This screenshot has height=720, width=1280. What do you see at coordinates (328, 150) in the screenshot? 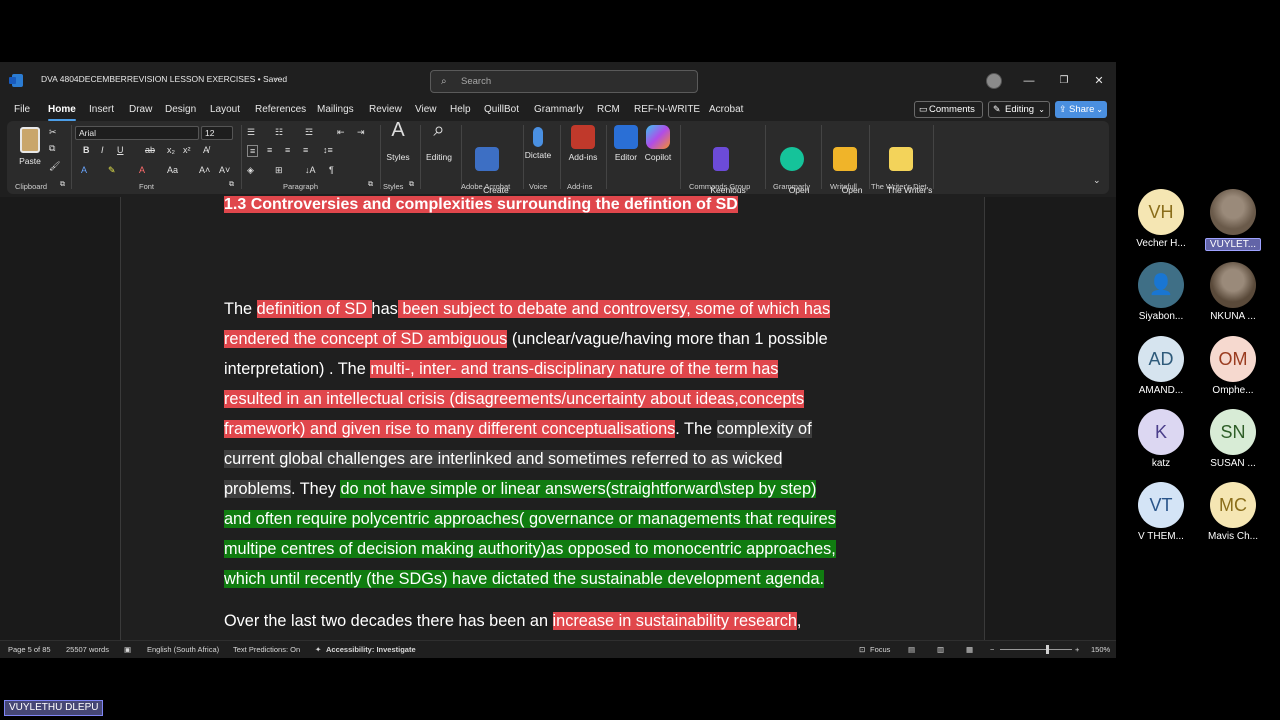
I see `line-spacing-icon: ↕≡` at bounding box center [328, 150].